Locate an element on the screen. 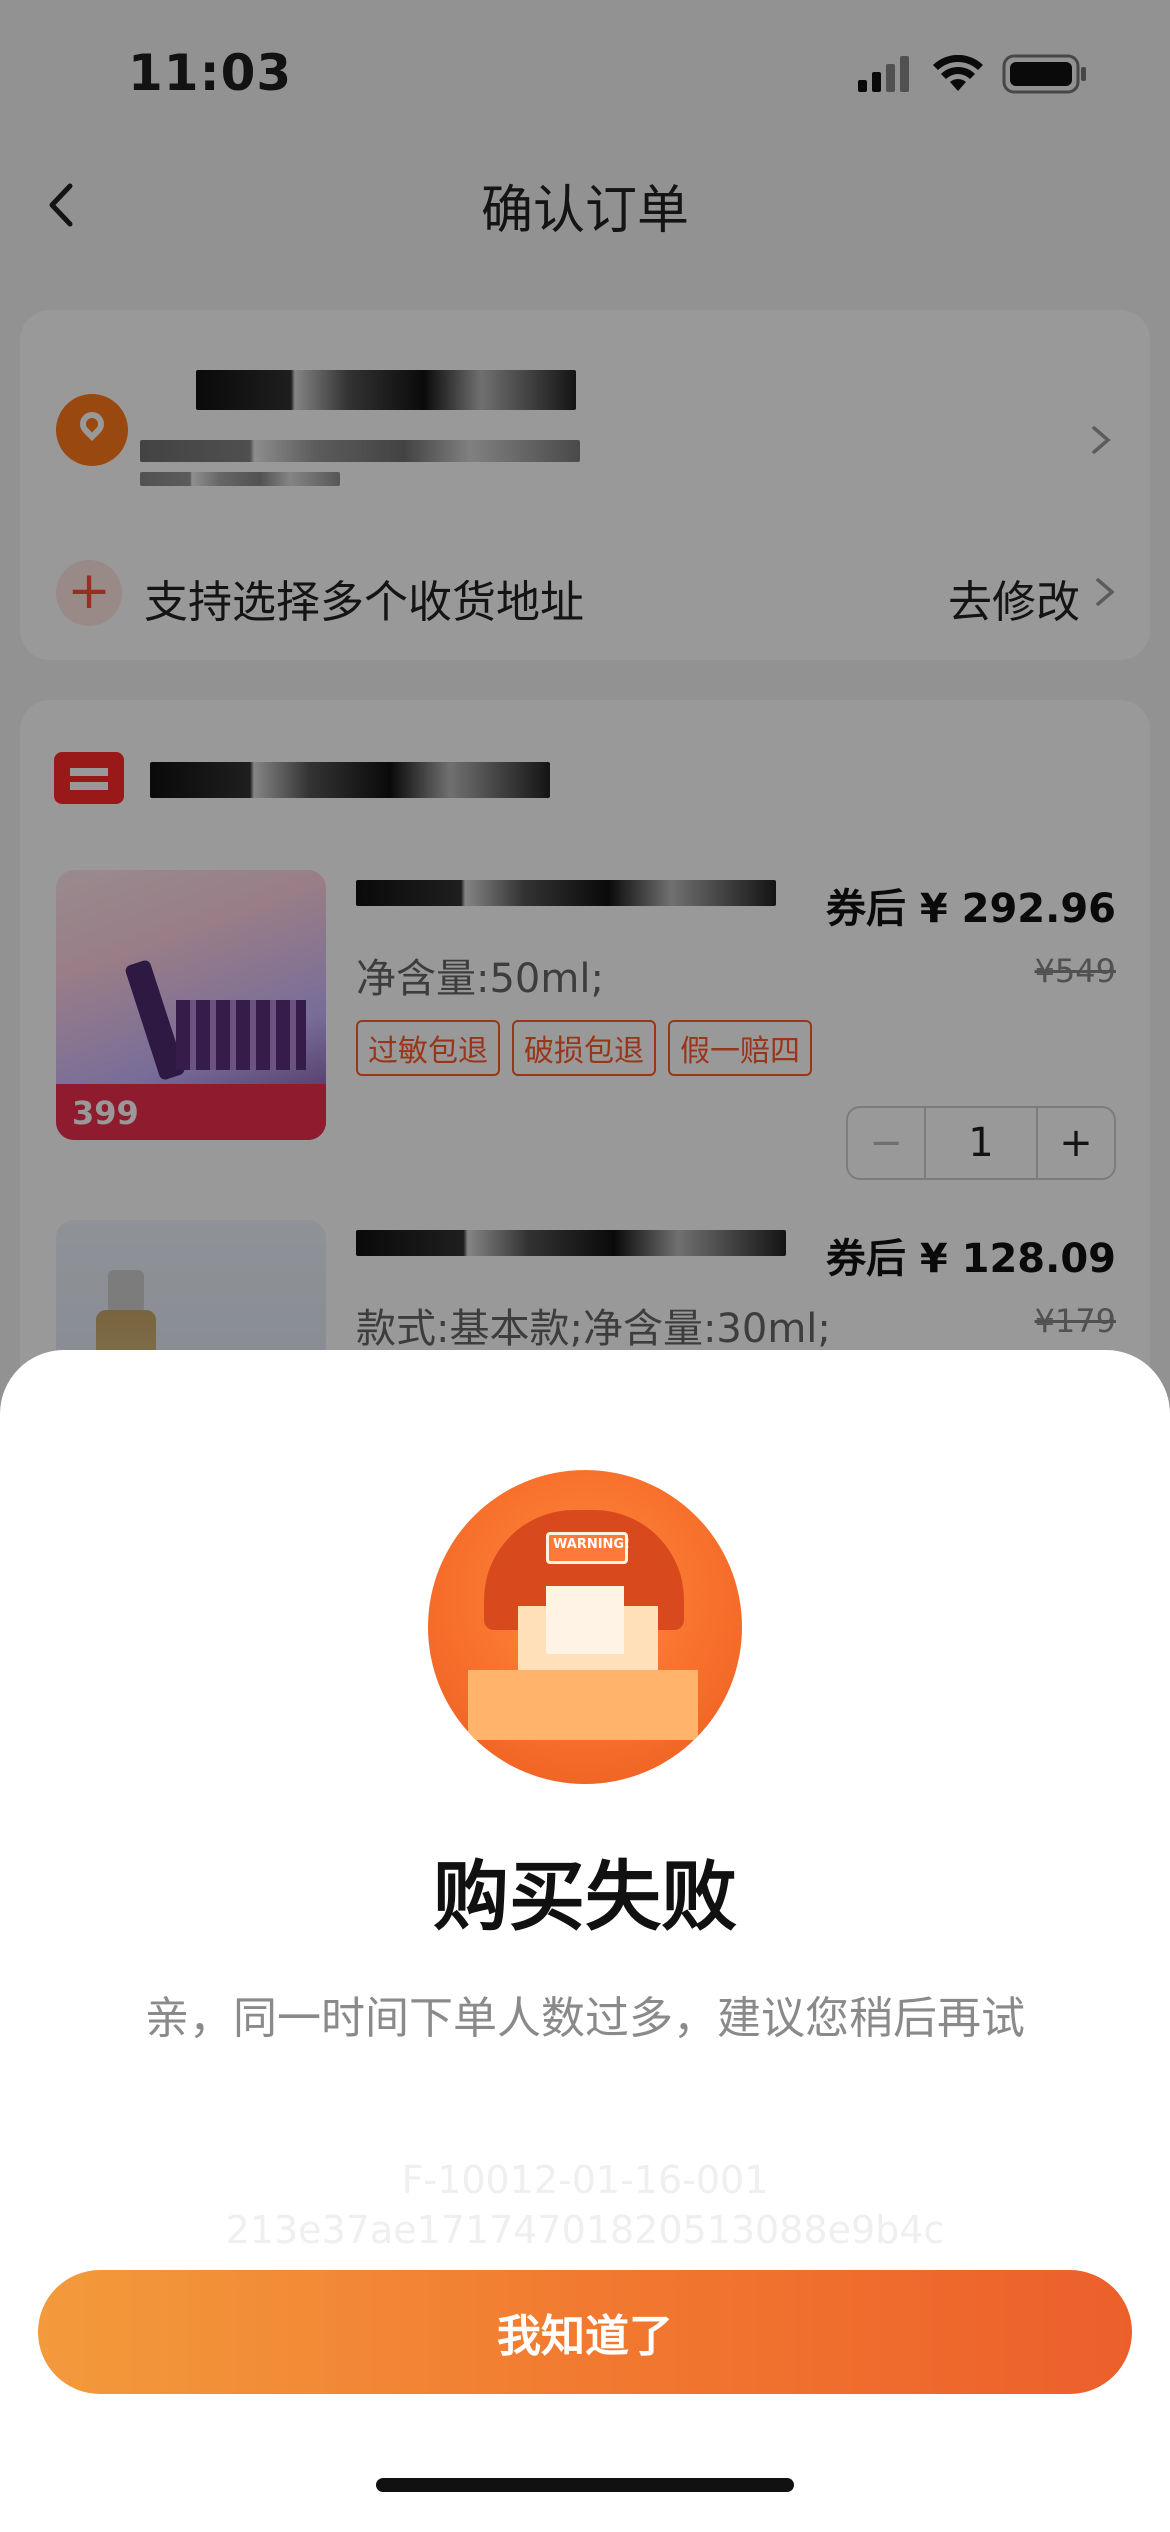  error-code: F-10012-01-16-001 is located at coordinates (585, 2180).